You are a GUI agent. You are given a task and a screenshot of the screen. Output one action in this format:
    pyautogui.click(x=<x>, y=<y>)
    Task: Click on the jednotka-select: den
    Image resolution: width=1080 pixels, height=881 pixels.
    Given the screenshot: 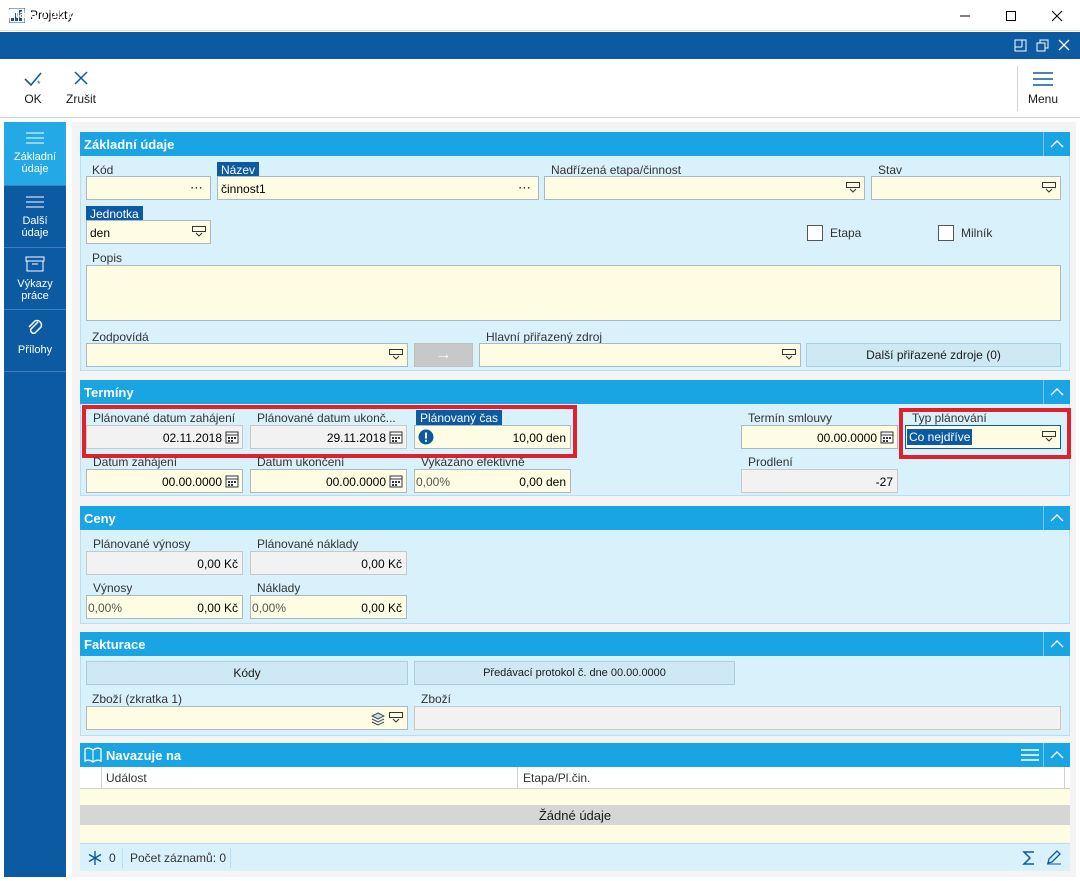 What is the action you would take?
    pyautogui.click(x=148, y=232)
    